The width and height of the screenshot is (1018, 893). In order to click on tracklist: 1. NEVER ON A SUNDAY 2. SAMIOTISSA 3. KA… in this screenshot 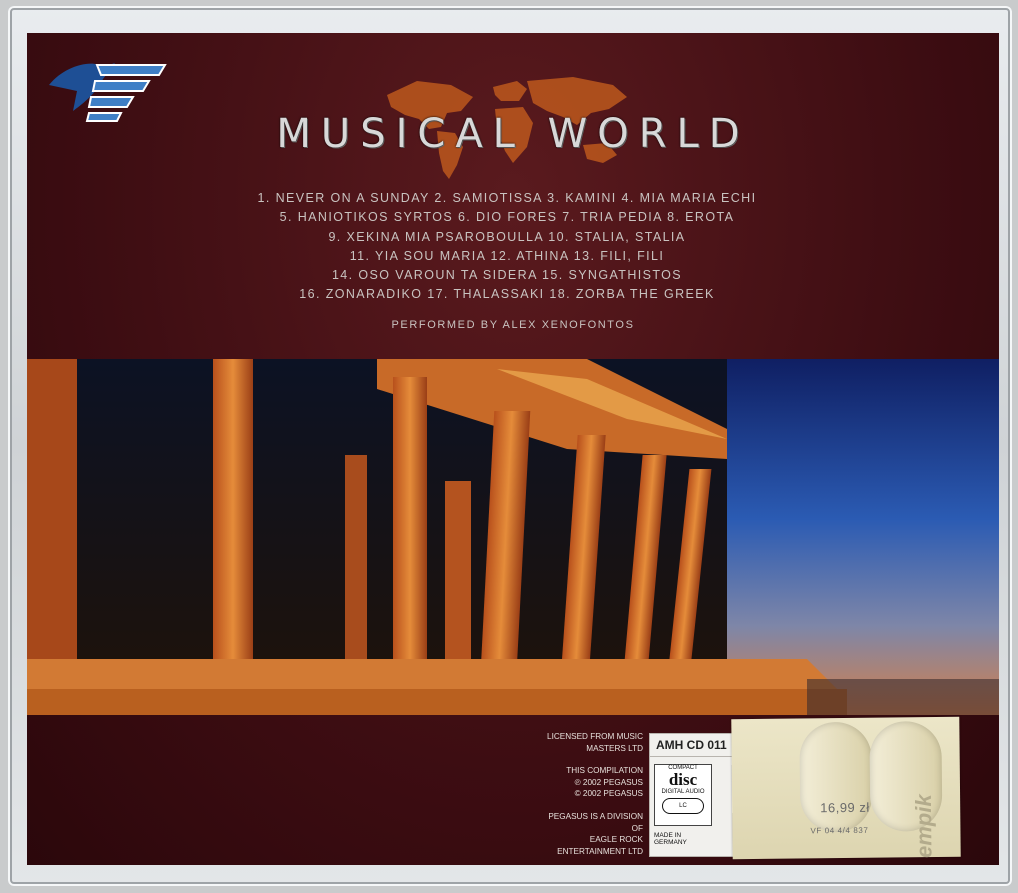, I will do `click(507, 247)`.